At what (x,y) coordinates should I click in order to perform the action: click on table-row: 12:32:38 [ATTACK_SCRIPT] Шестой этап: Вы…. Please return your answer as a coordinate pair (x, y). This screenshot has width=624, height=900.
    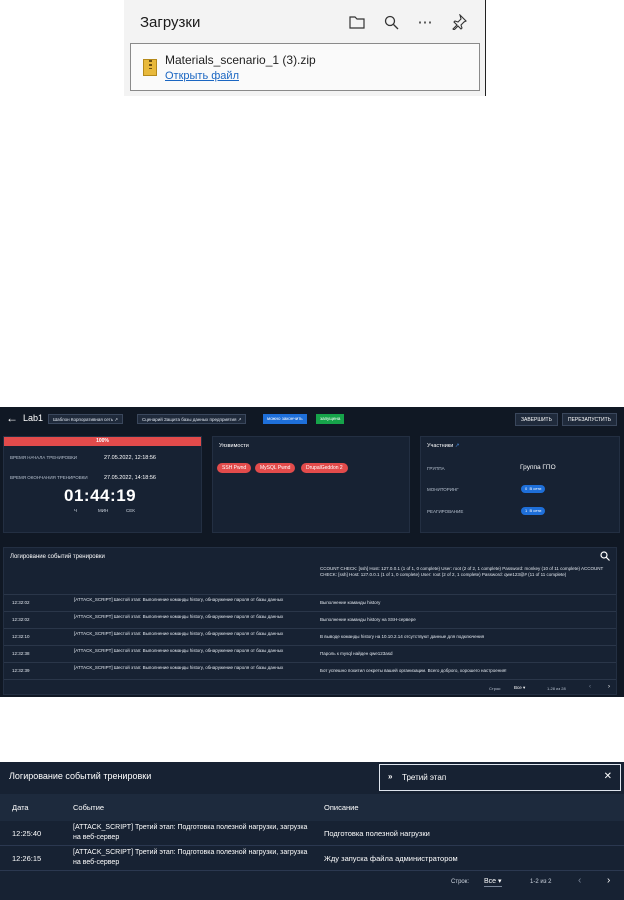
    Looking at the image, I should click on (310, 653).